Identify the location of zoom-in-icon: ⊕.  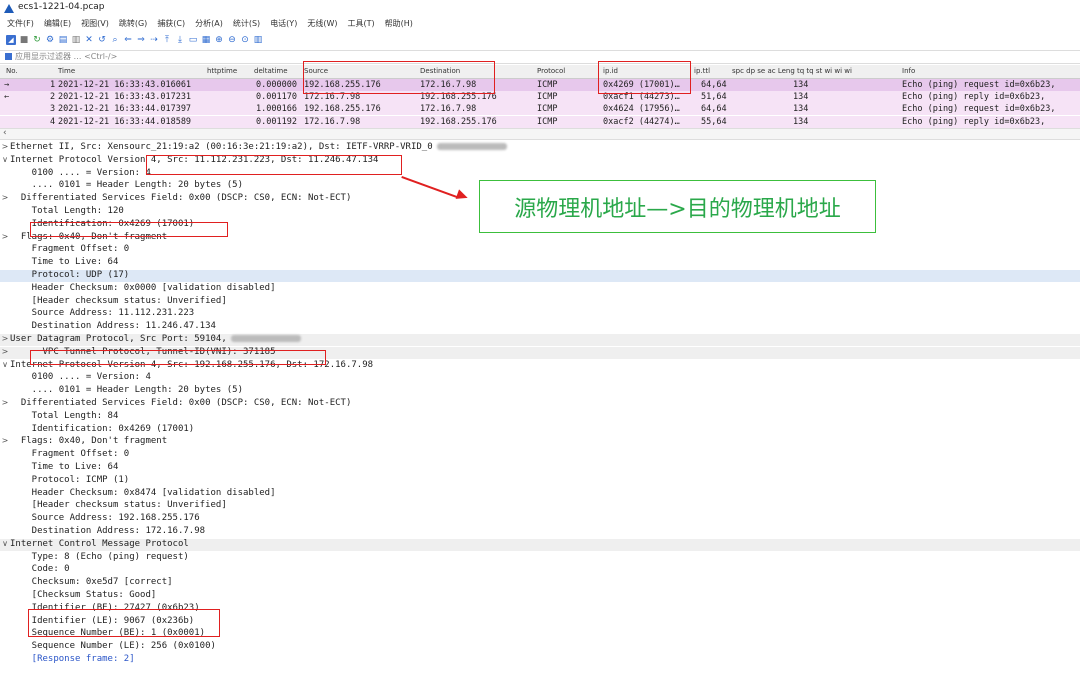
(219, 40).